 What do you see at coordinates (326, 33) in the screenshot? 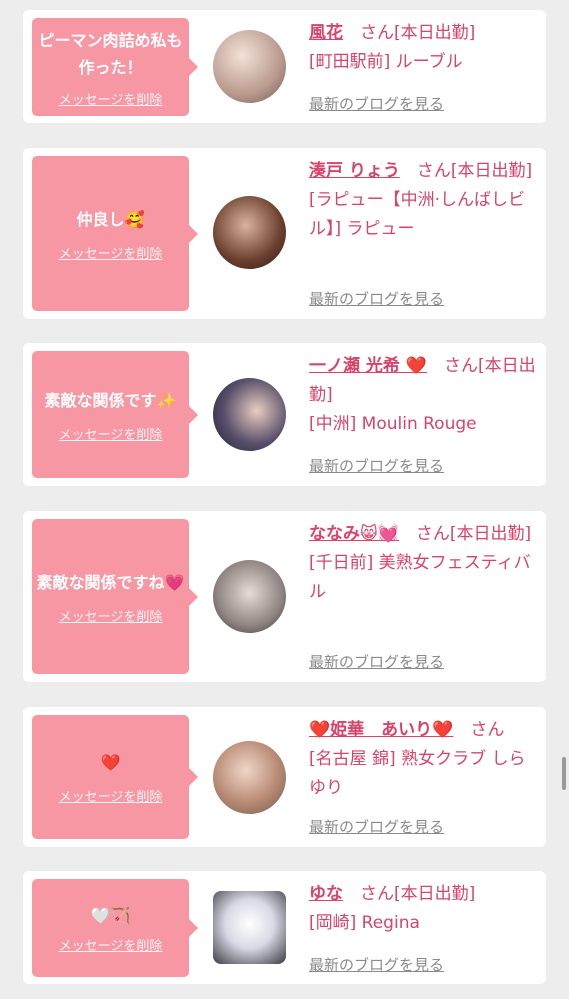
I see `girl-name-link: 風花` at bounding box center [326, 33].